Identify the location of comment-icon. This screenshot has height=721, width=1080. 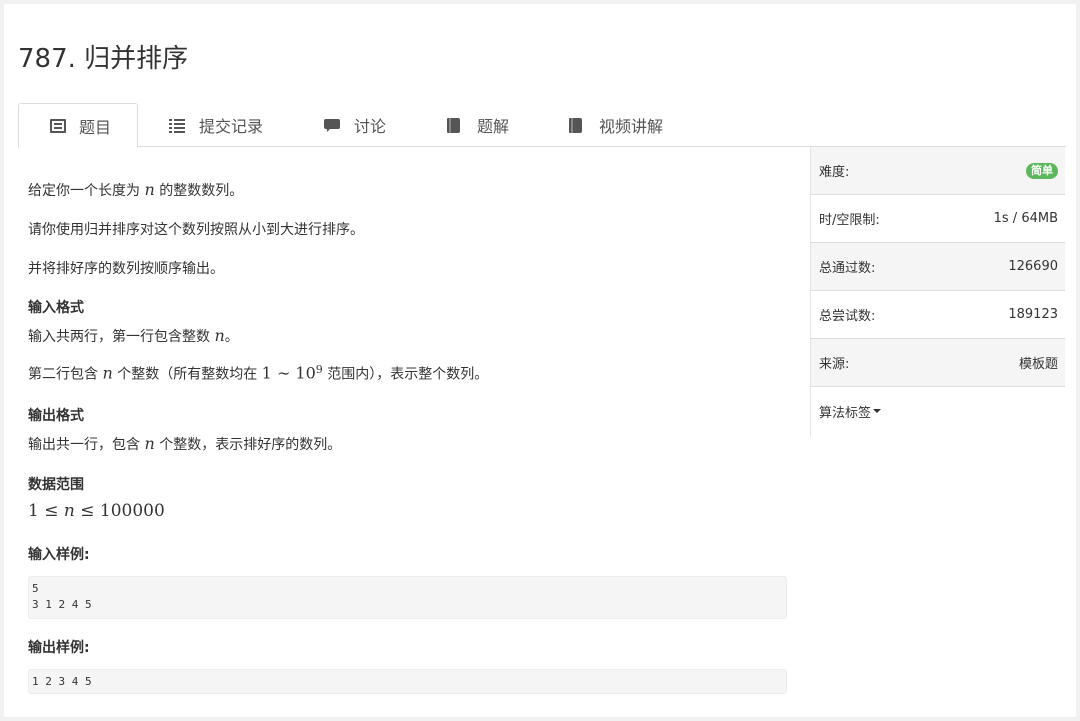
(332, 125).